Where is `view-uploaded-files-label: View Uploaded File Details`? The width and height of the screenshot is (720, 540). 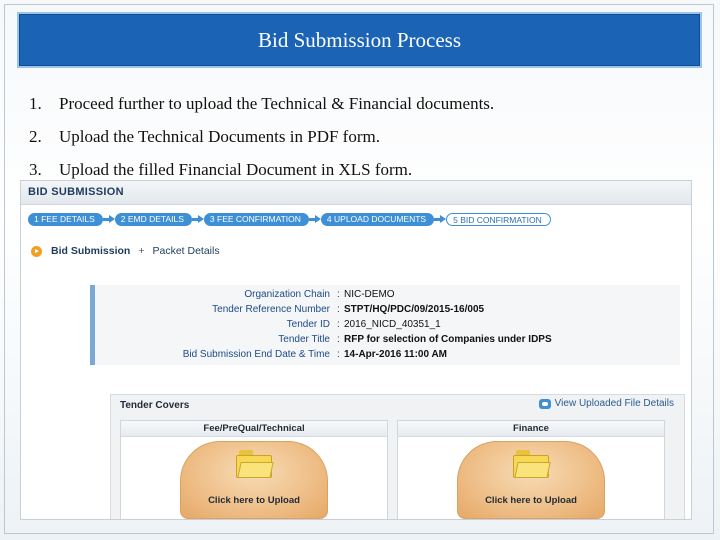 view-uploaded-files-label: View Uploaded File Details is located at coordinates (614, 403).